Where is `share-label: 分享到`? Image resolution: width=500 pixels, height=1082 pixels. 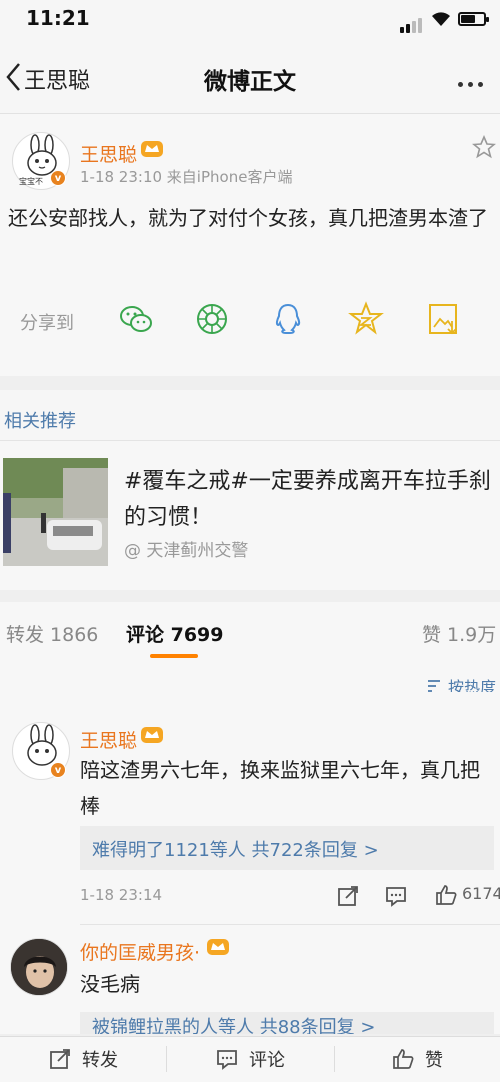 share-label: 分享到 is located at coordinates (47, 323).